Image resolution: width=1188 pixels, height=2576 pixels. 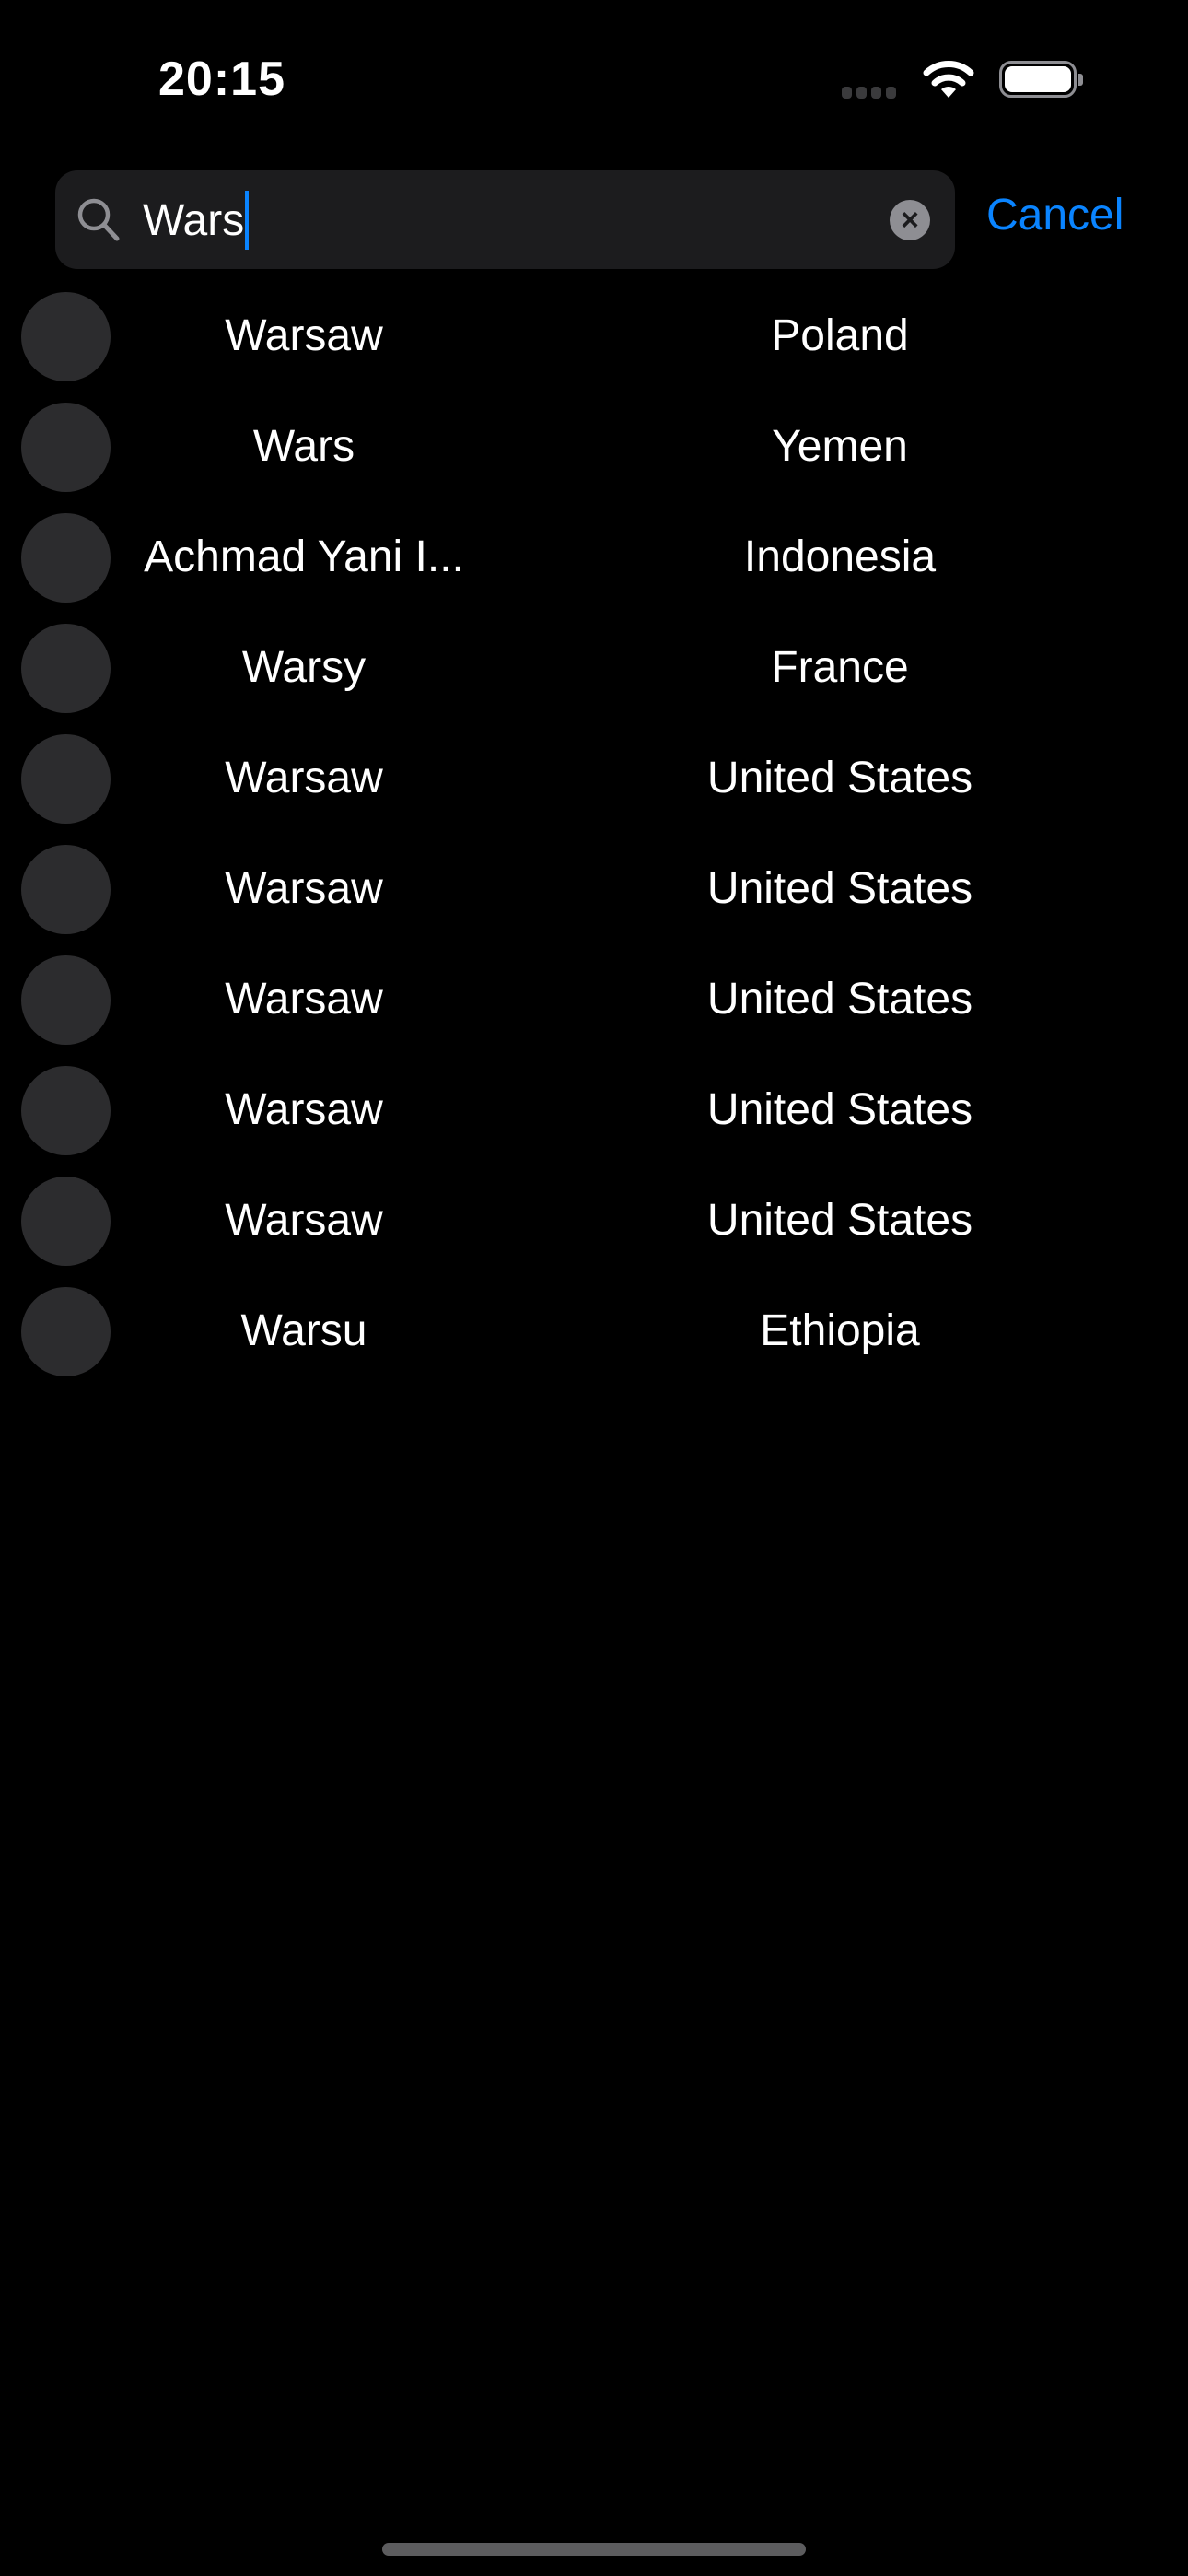 What do you see at coordinates (948, 79) in the screenshot?
I see `wifi-icon` at bounding box center [948, 79].